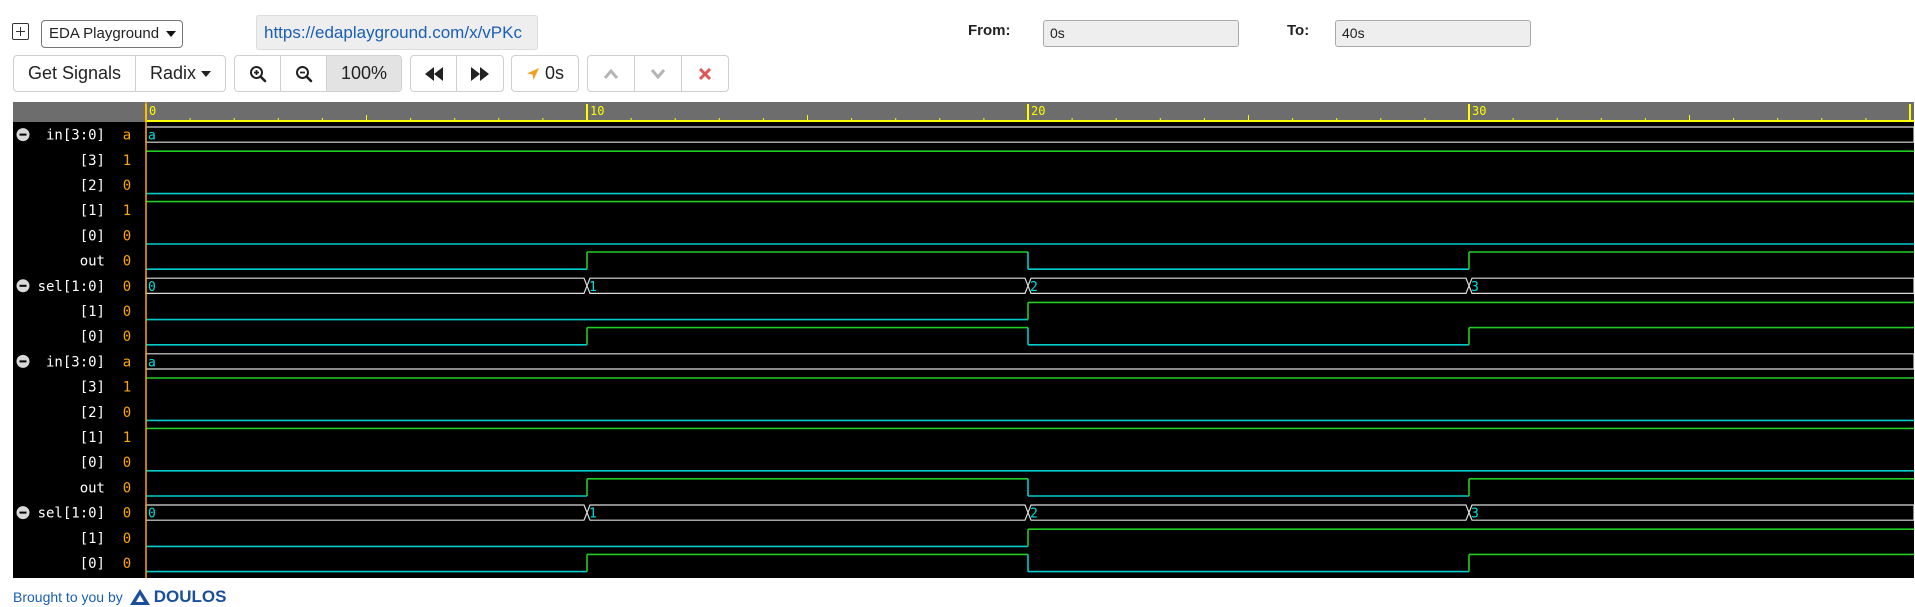 The image size is (1915, 607). What do you see at coordinates (1298, 30) in the screenshot?
I see `to-label: To:` at bounding box center [1298, 30].